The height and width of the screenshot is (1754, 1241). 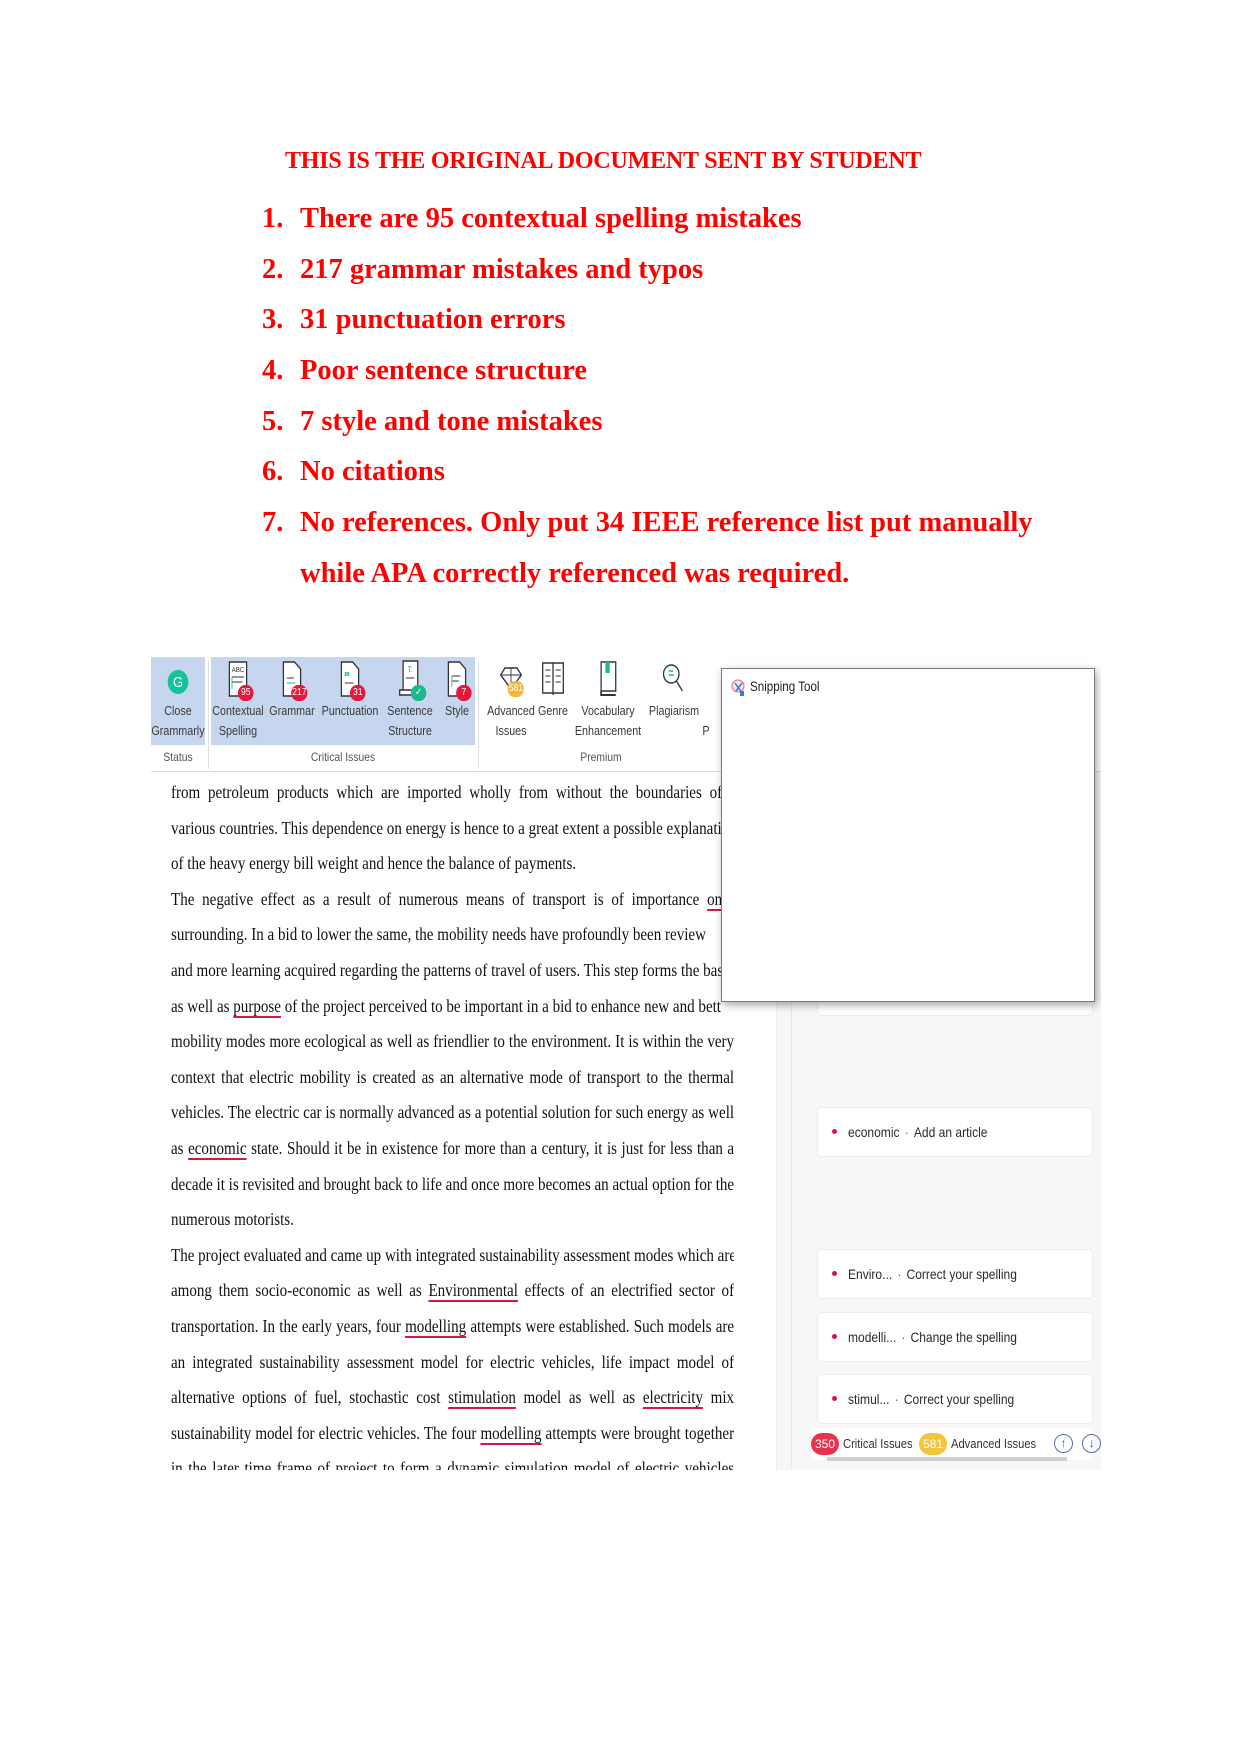 I want to click on snipping-tool-window: Snipping Tool, so click(x=908, y=835).